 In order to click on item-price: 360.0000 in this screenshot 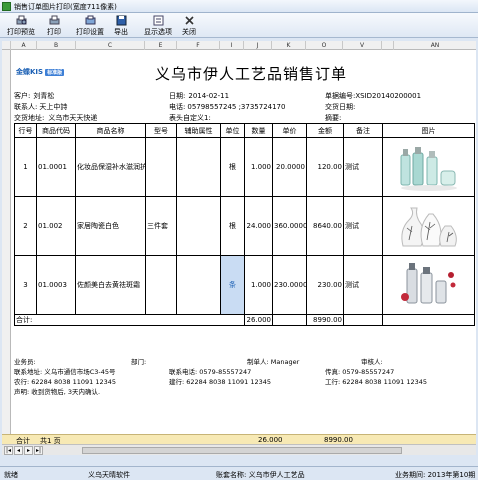, I will do `click(289, 226)`.